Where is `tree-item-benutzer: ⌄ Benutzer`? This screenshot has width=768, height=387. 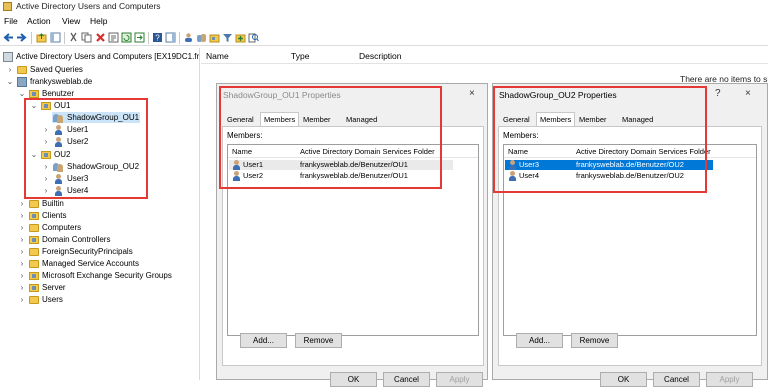
tree-item-benutzer: ⌄ Benutzer is located at coordinates (95, 93).